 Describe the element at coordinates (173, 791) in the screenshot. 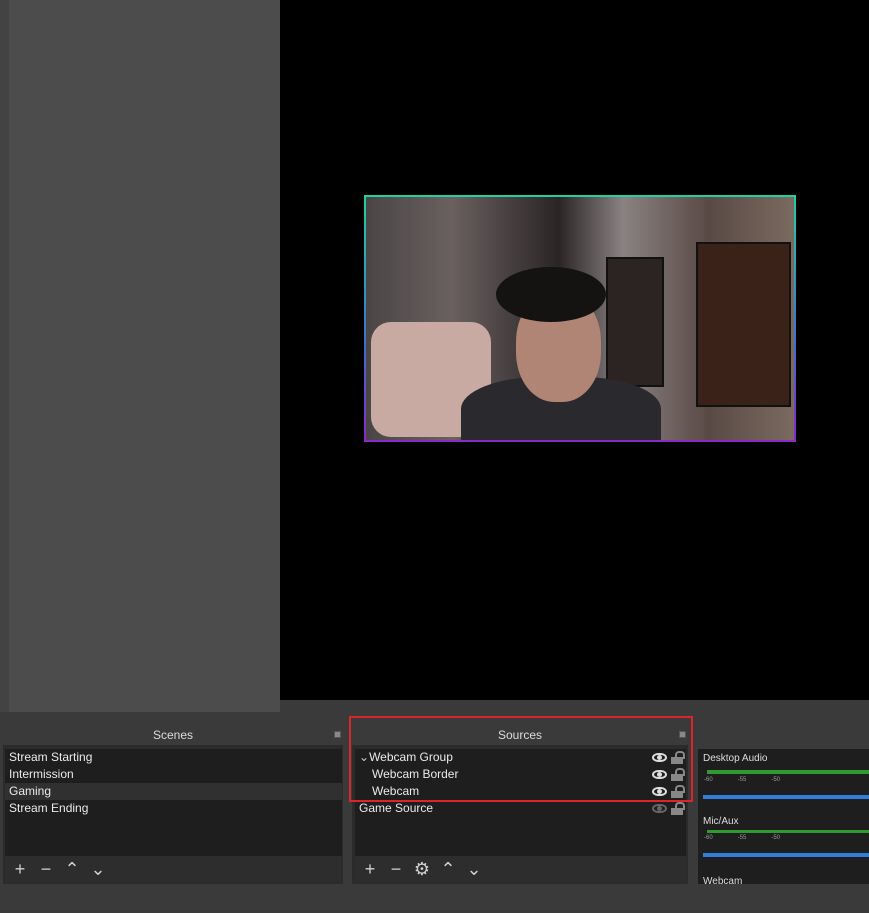

I see `scene-item: Gaming` at that location.